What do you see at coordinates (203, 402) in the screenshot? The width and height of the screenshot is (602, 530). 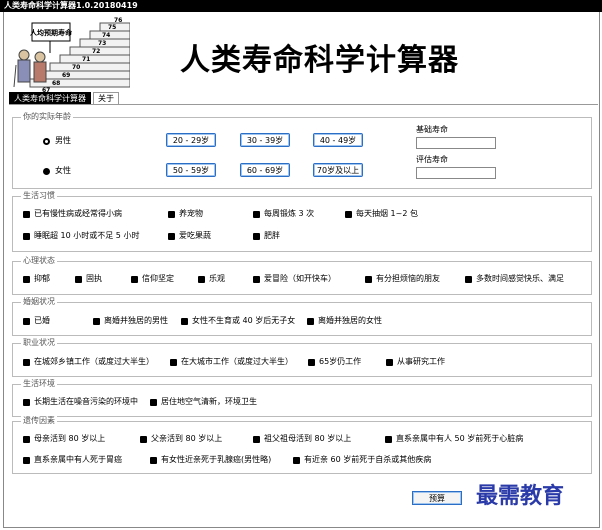 I see `environment-checkbox: 居住地空气清新，环境卫生` at bounding box center [203, 402].